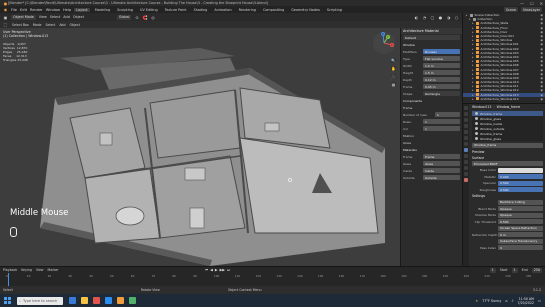  I want to click on windows-start-icon, so click(7, 300).